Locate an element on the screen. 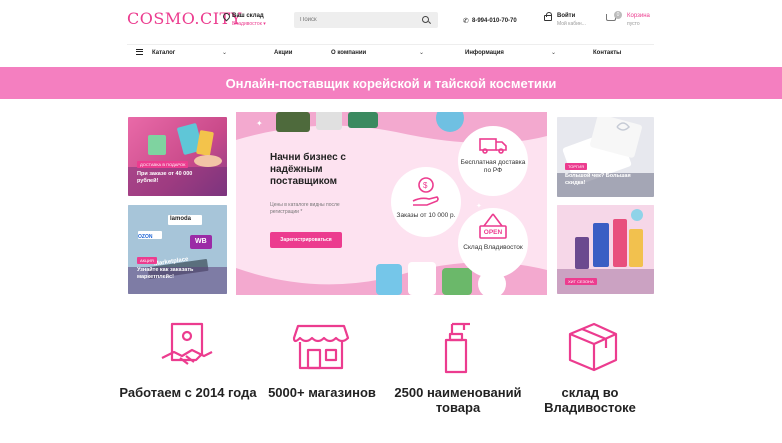 The height and width of the screenshot is (443, 782). orders-text: Заказы от 10 000 р. is located at coordinates (426, 215).